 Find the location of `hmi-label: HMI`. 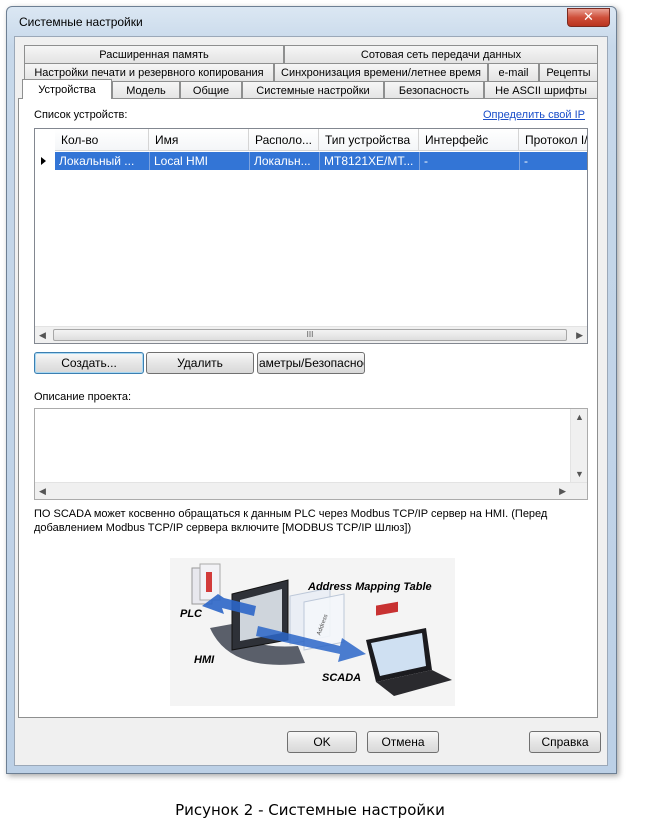

hmi-label: HMI is located at coordinates (204, 660).